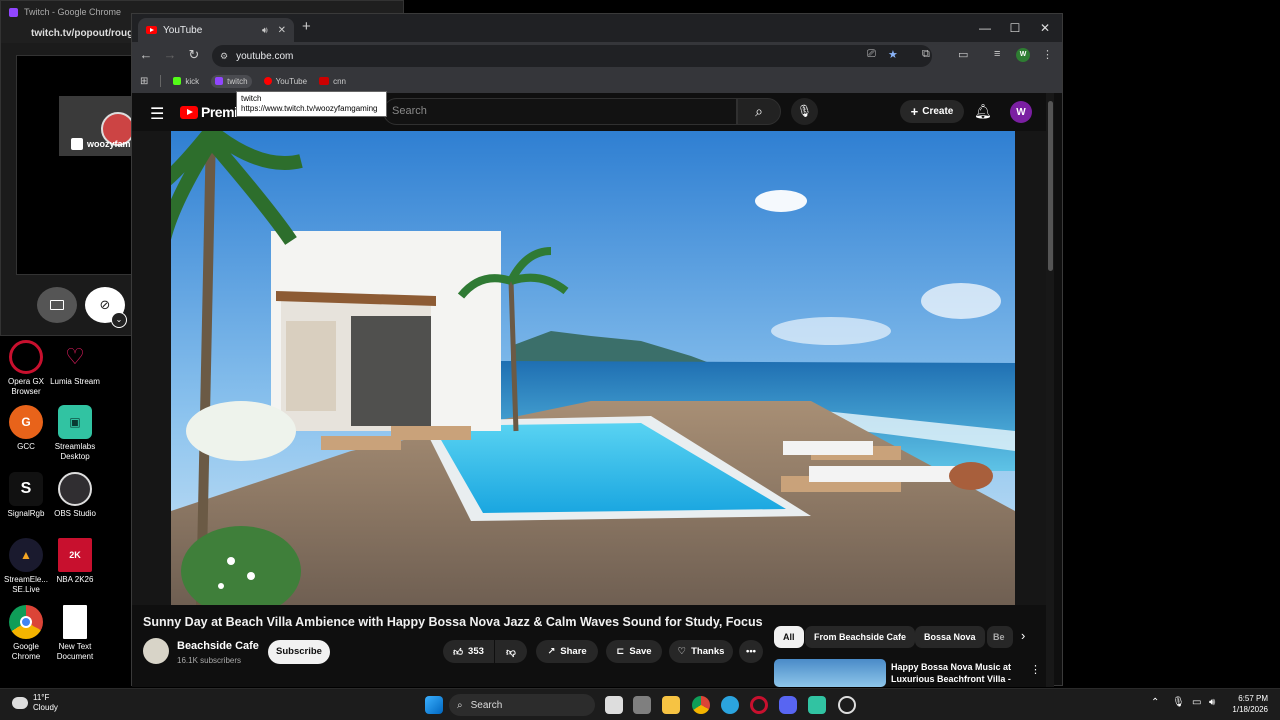  What do you see at coordinates (730, 705) in the screenshot?
I see `edge-icon` at bounding box center [730, 705].